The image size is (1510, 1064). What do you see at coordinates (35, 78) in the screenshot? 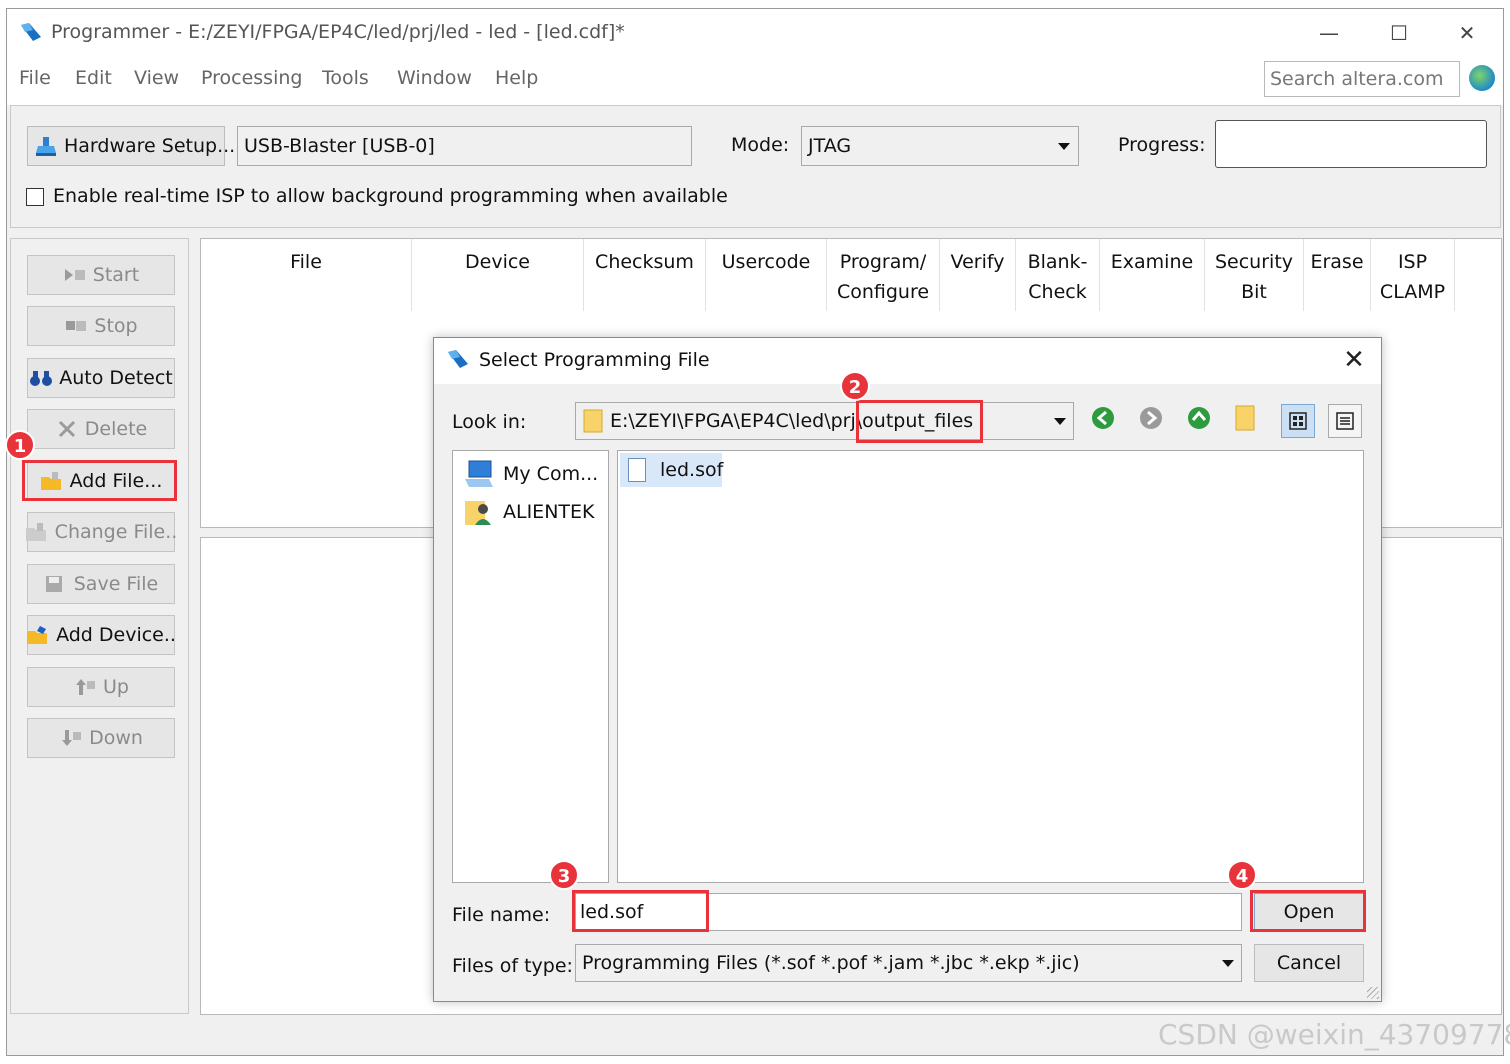
I see `menu-file: File` at bounding box center [35, 78].